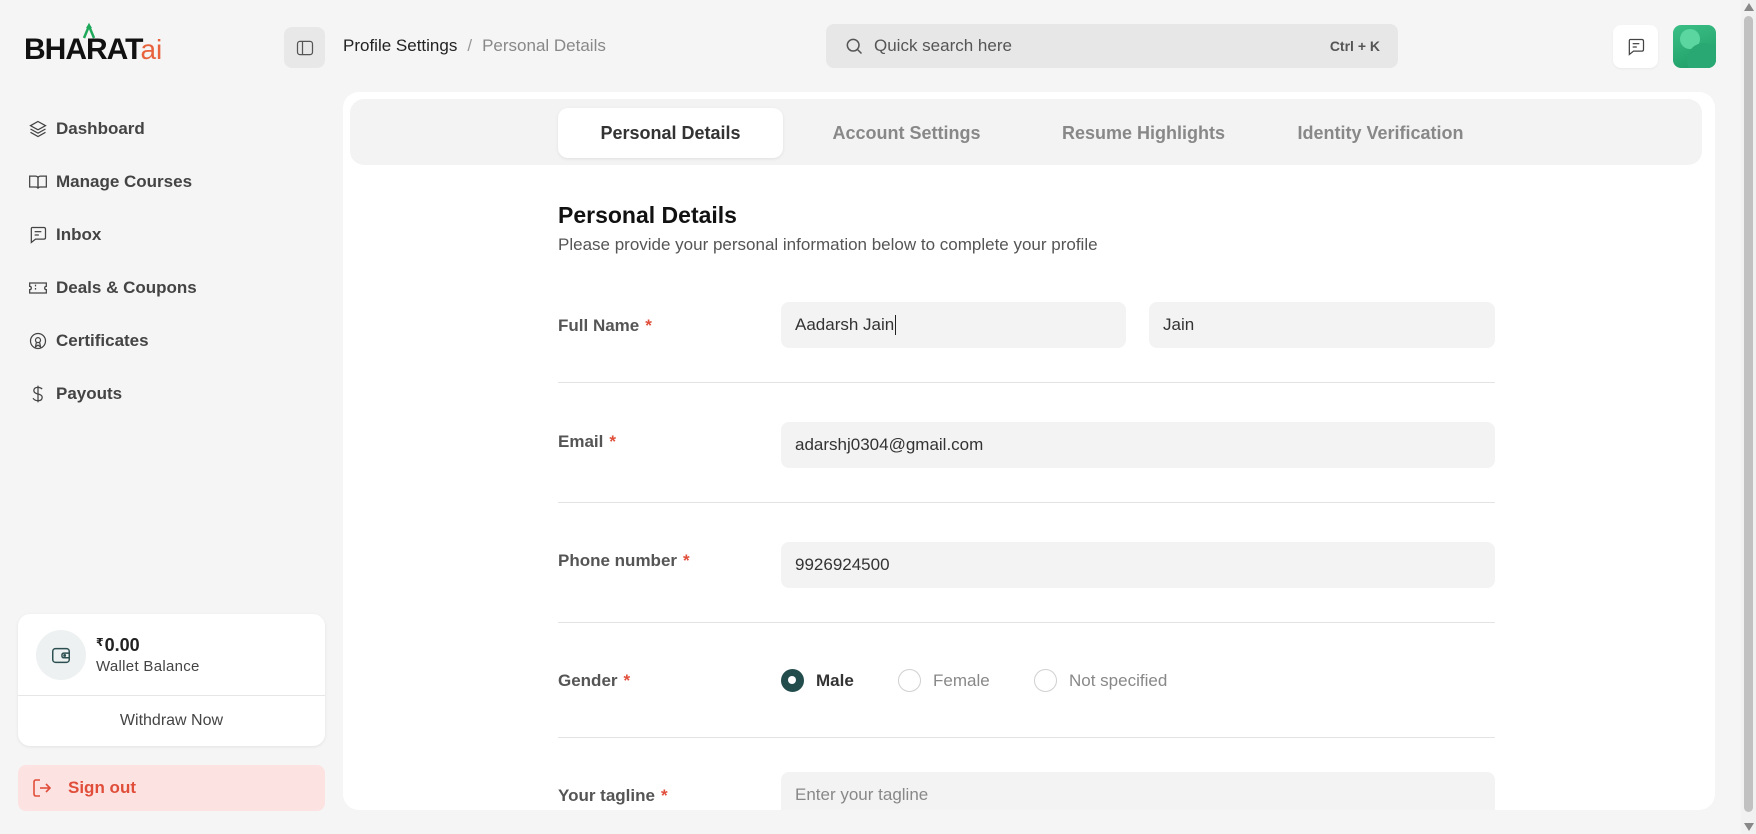  I want to click on sidebar-item-payouts: Payouts, so click(112, 393).